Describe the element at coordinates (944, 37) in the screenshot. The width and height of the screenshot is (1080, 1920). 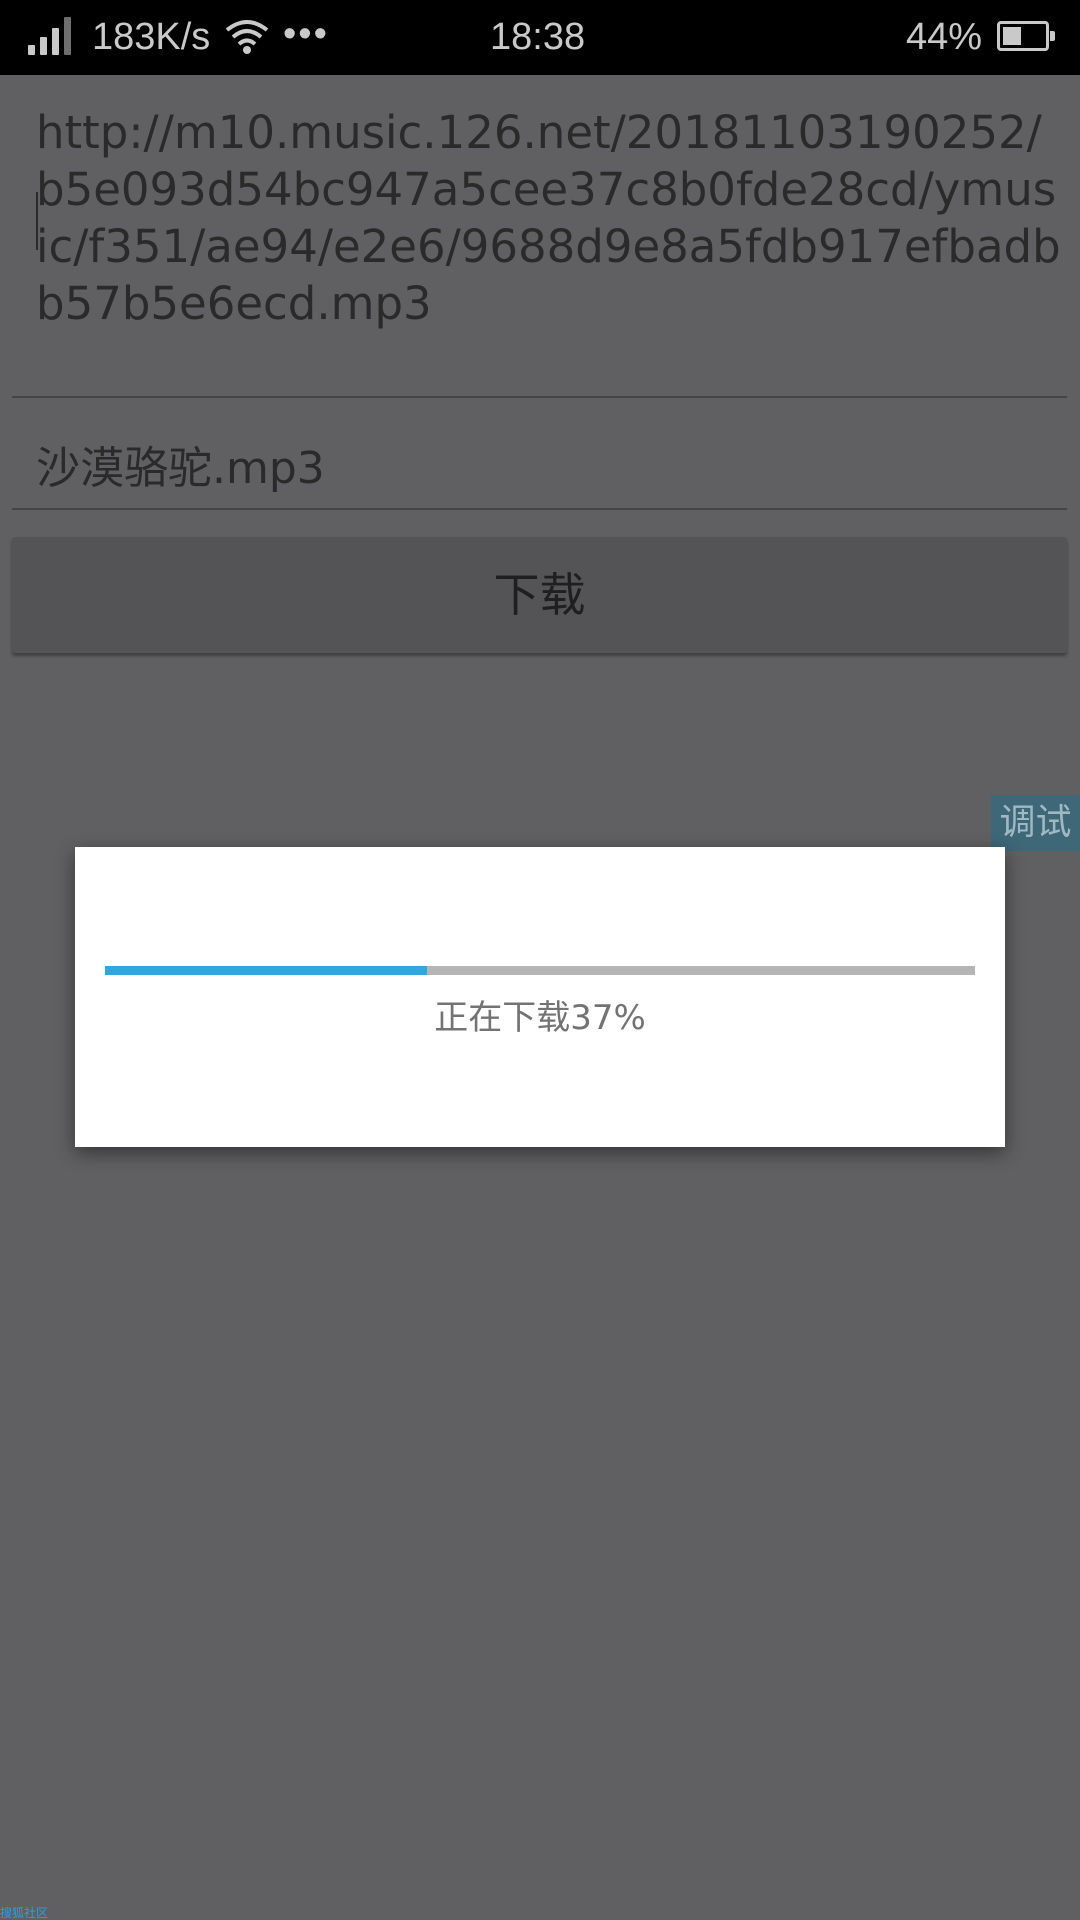
I see `battery-percent: 44%` at that location.